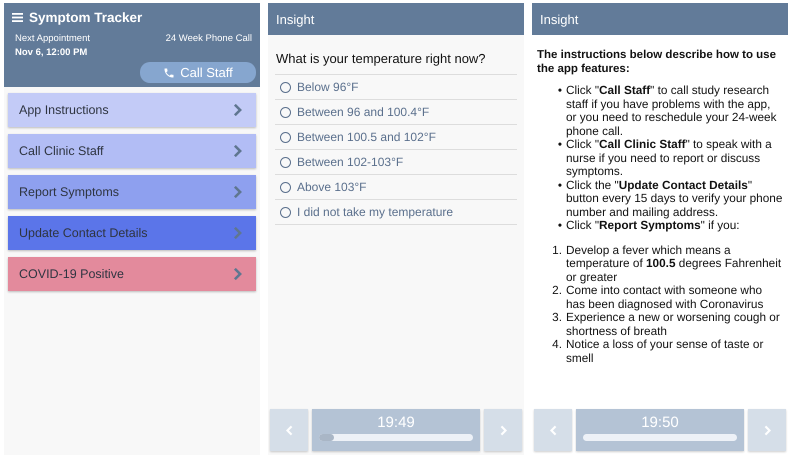 The width and height of the screenshot is (794, 459). Describe the element at coordinates (664, 158) in the screenshot. I see `bullet-item: • Click "Call Clinic Staff" to speak with a nurse if you need to report or discuss symptoms.` at that location.